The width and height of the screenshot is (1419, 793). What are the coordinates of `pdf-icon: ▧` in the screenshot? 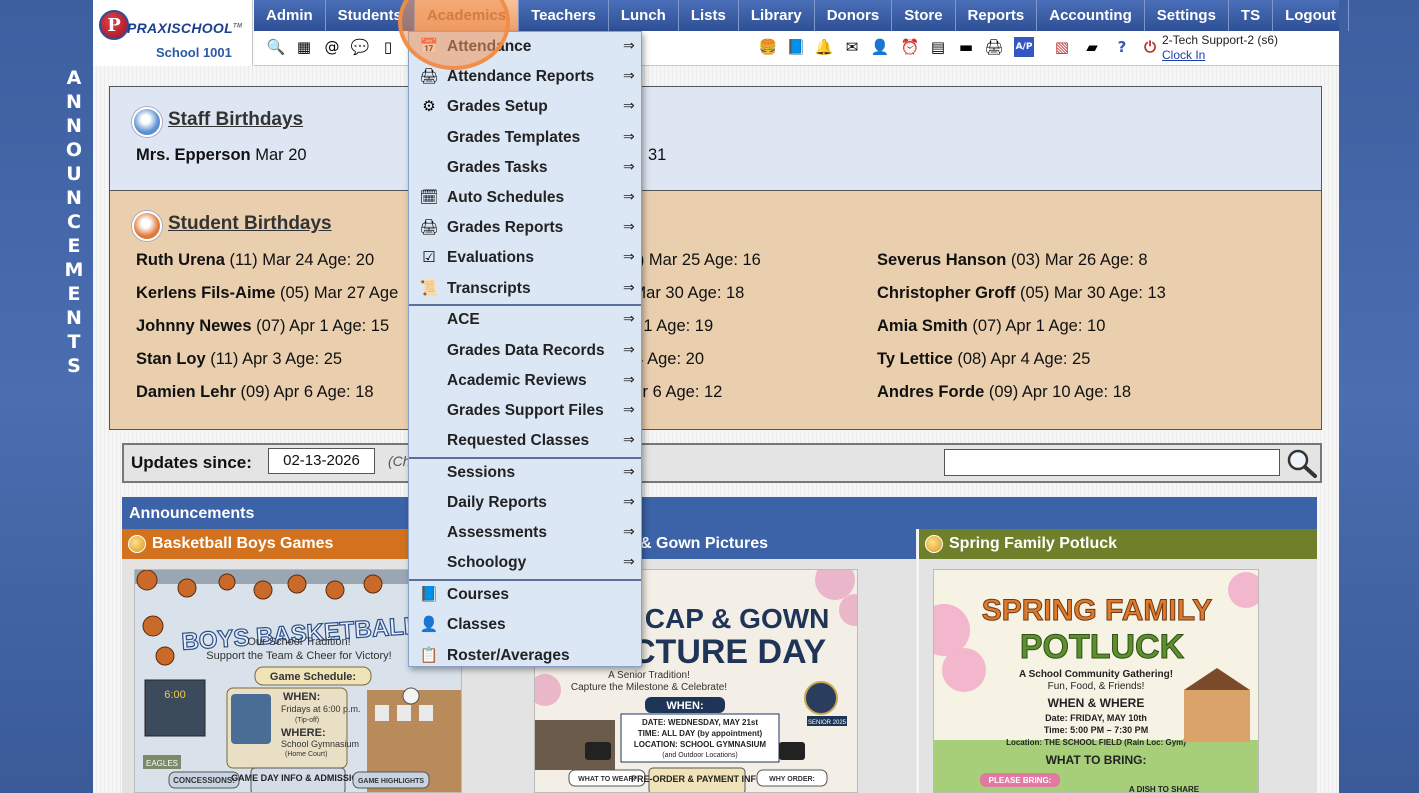 It's located at (1062, 47).